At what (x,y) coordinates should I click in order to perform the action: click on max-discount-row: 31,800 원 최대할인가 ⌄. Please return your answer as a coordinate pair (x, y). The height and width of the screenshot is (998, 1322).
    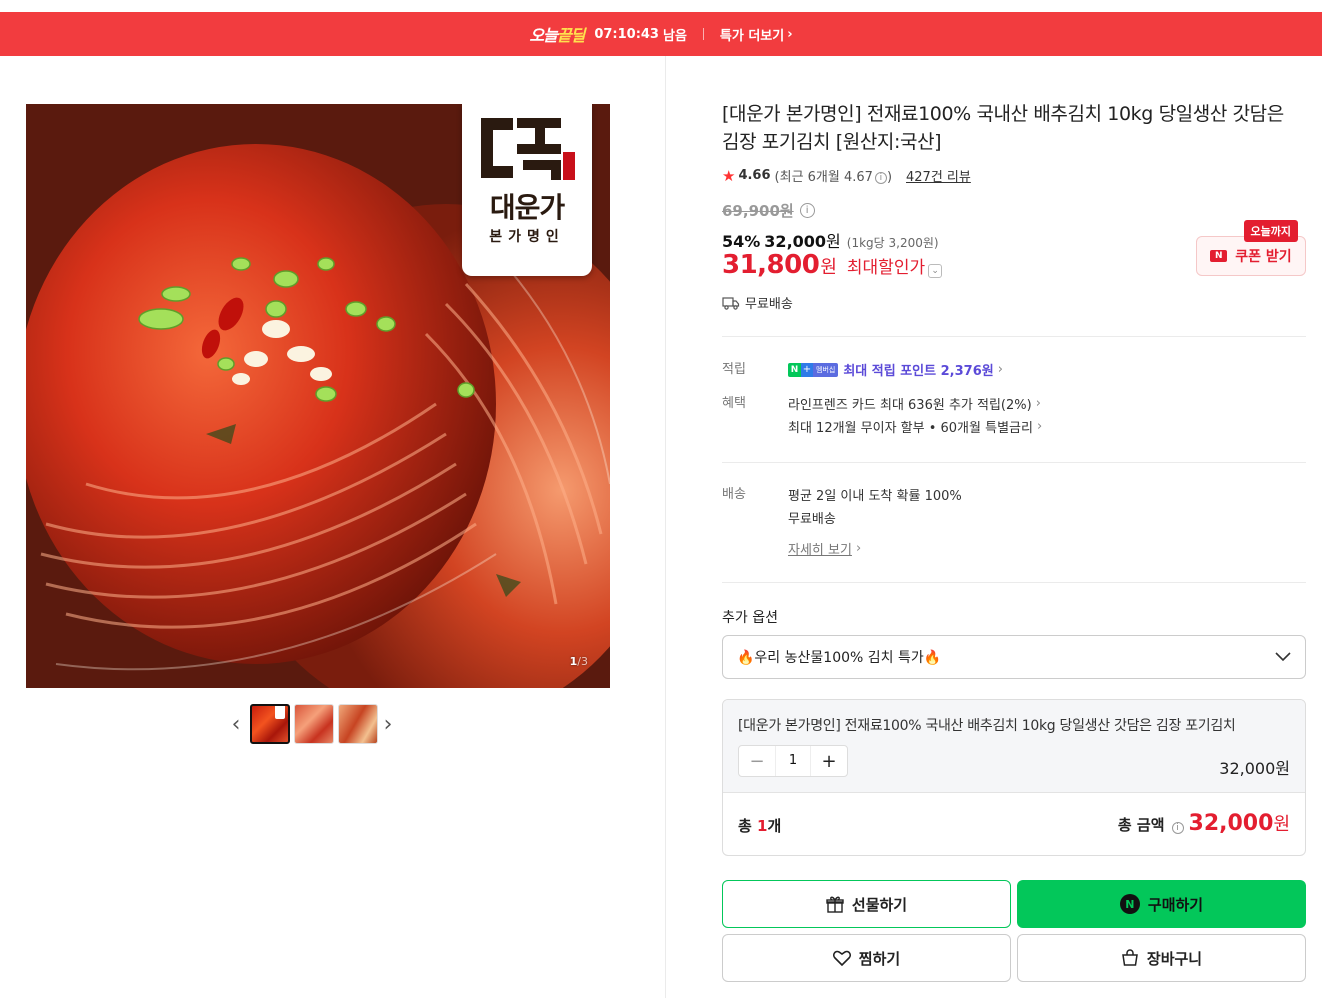
    Looking at the image, I should click on (832, 265).